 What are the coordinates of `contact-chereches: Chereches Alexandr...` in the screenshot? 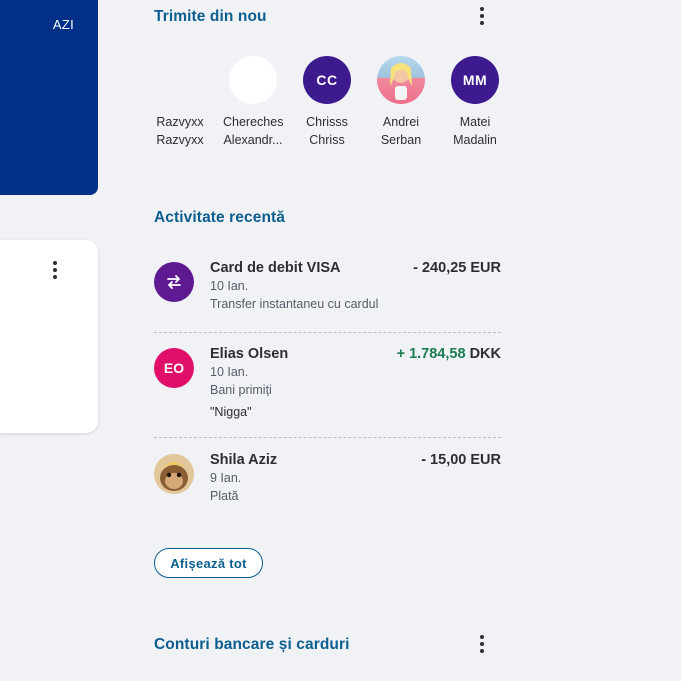 It's located at (253, 102).